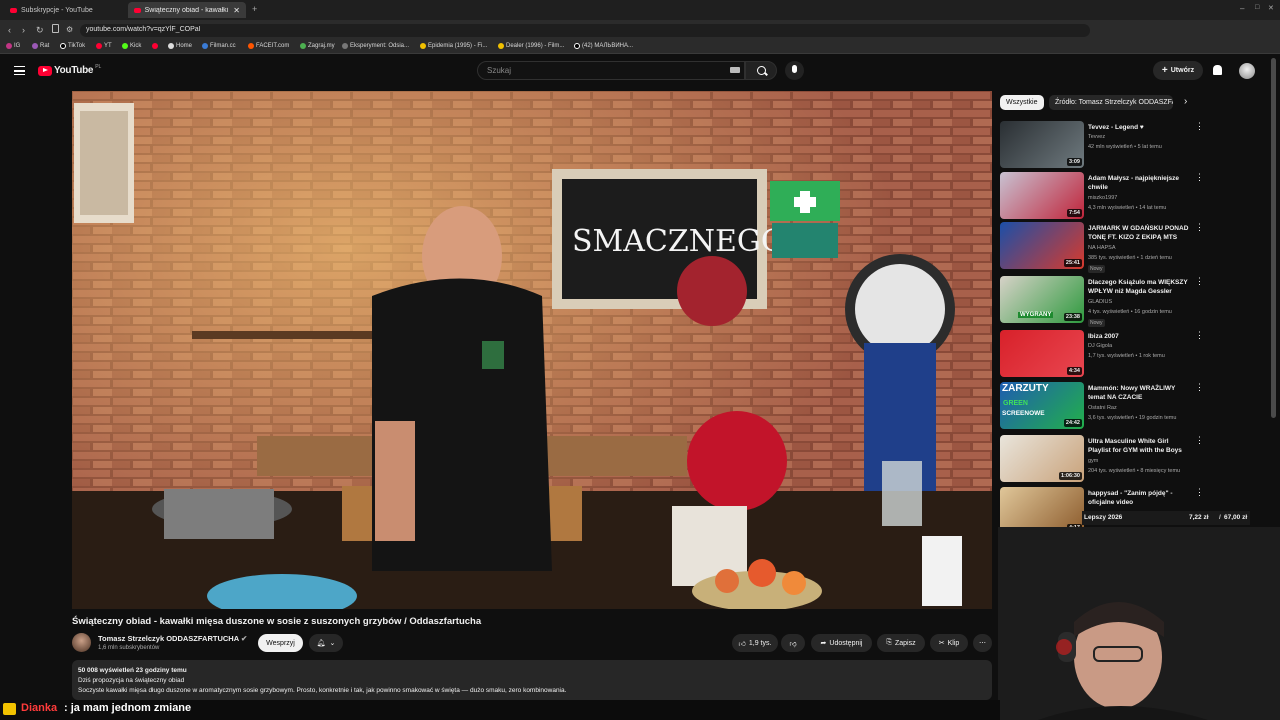 This screenshot has height=720, width=1280. What do you see at coordinates (823, 643) in the screenshot?
I see `share-icon: ➦` at bounding box center [823, 643].